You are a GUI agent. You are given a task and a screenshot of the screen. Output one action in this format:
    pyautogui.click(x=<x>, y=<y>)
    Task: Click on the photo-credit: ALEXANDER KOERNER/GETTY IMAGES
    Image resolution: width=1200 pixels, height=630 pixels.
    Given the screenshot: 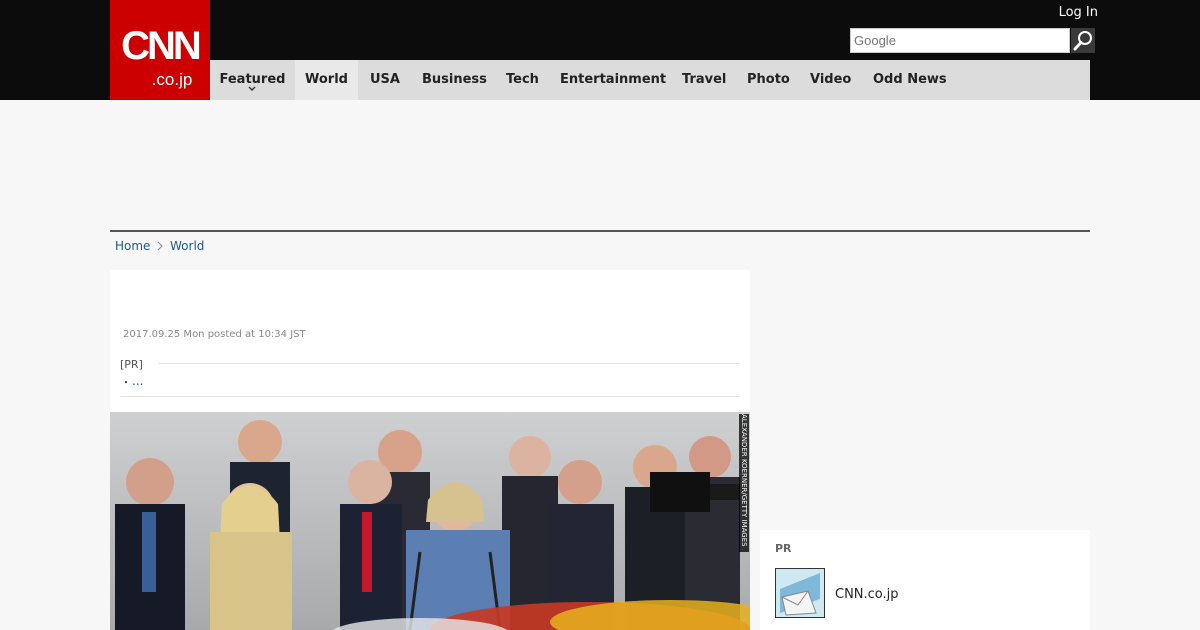 What is the action you would take?
    pyautogui.click(x=744, y=483)
    